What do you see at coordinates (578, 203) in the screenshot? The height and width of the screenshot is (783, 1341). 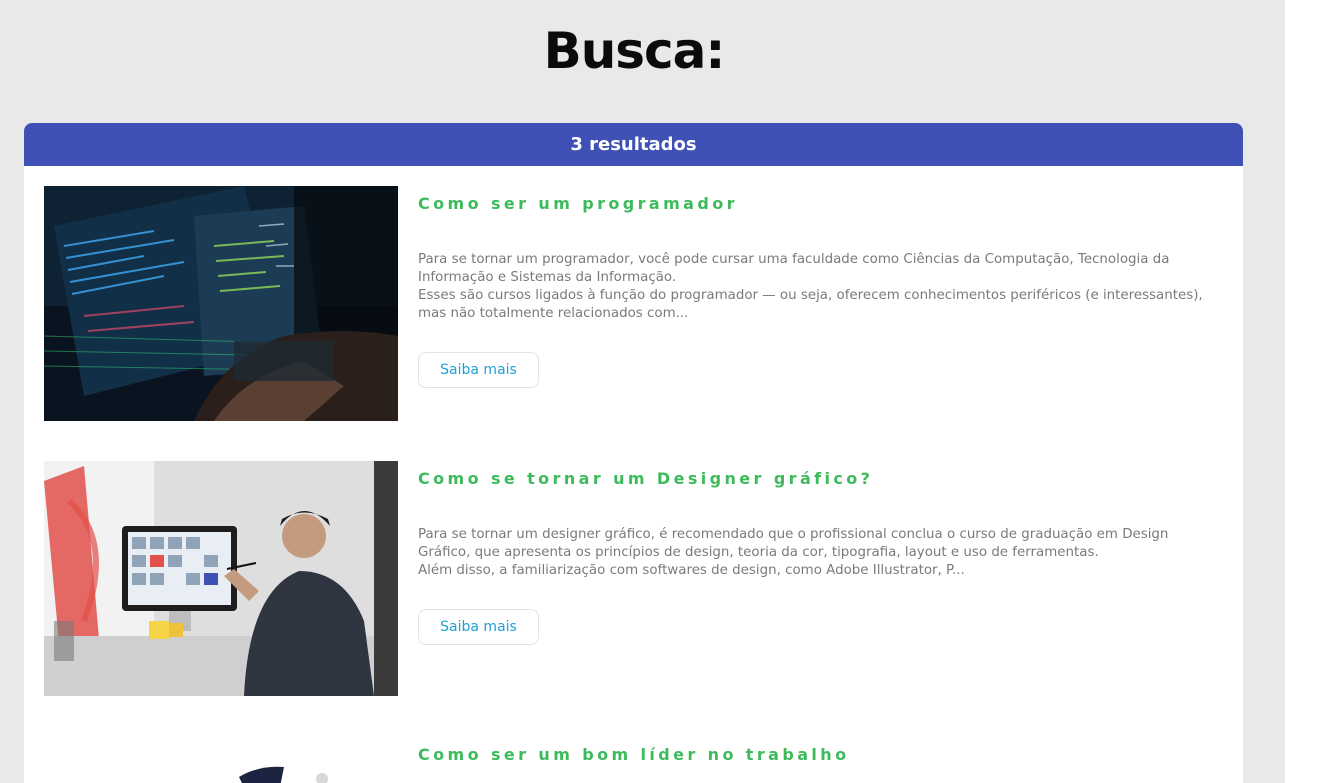 I see `result-title: Como ser um programador` at bounding box center [578, 203].